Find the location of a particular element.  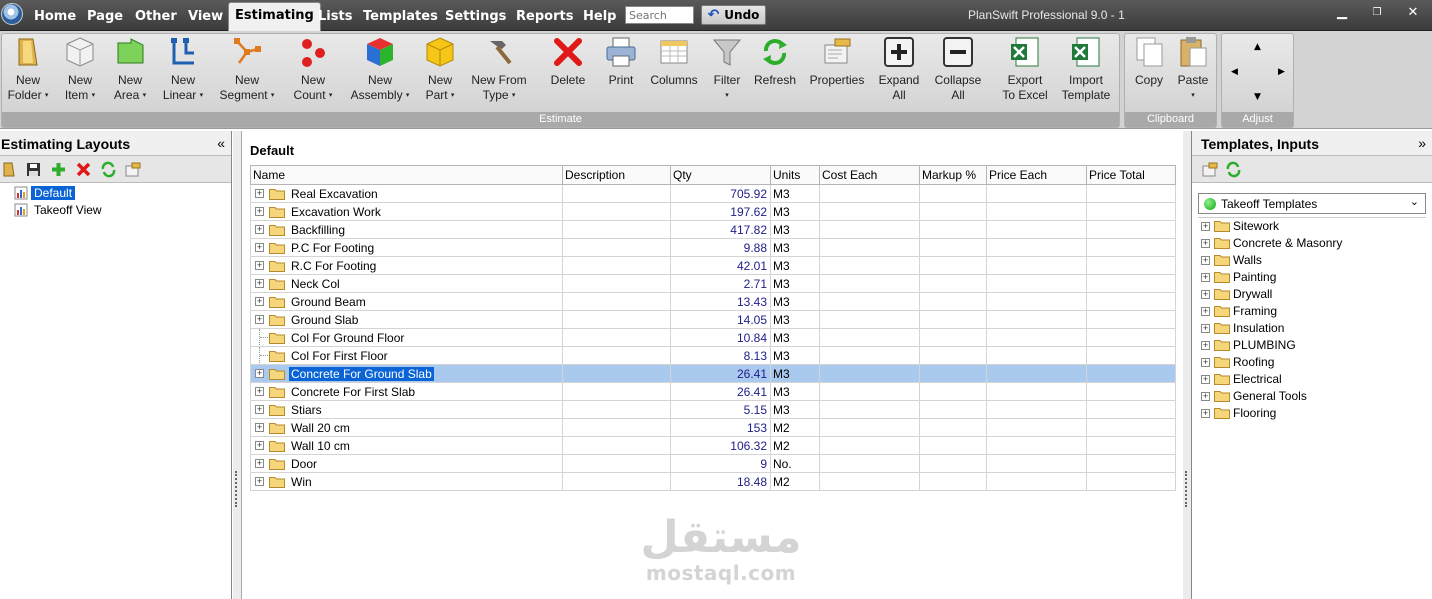

table-row: + R.C For Footing 42.01 M3 is located at coordinates (713, 265).